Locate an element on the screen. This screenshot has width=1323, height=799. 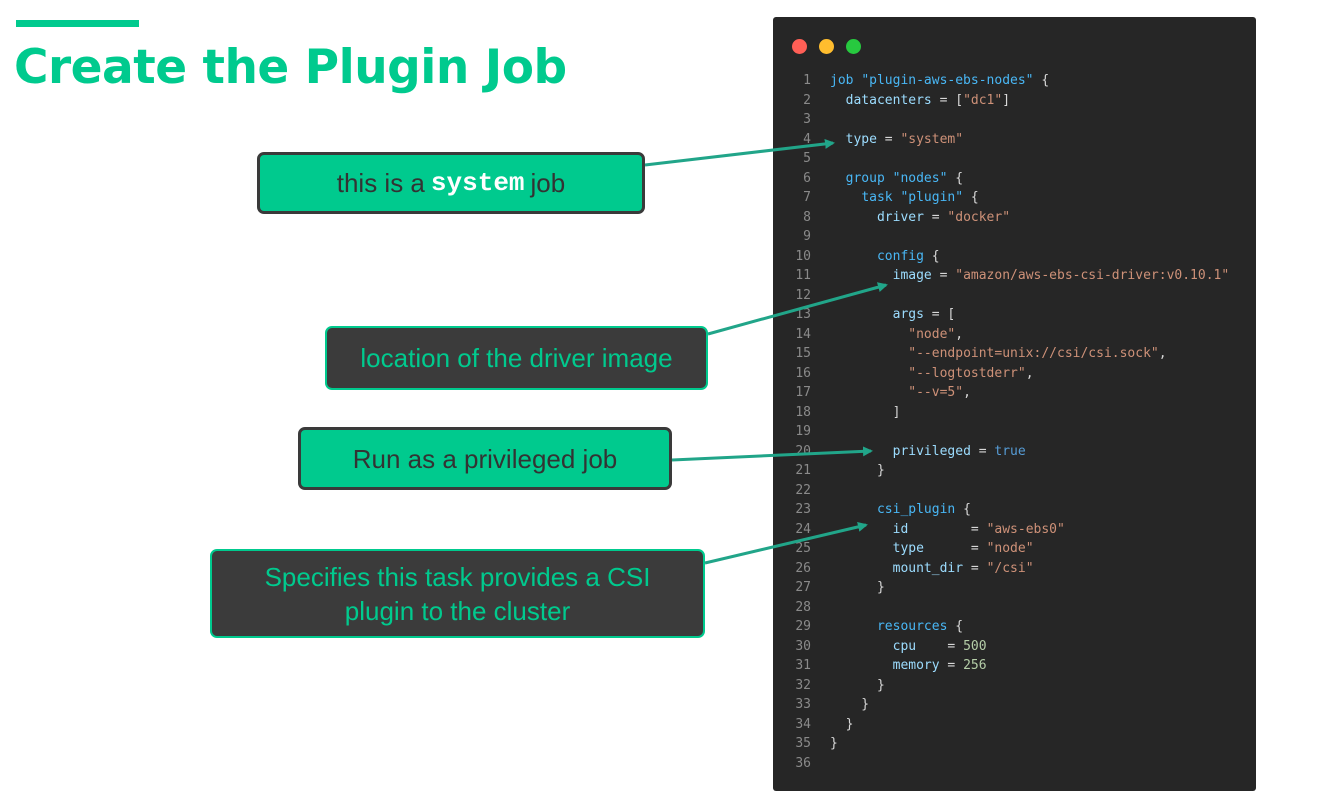
line-number: 34 is located at coordinates (803, 724).